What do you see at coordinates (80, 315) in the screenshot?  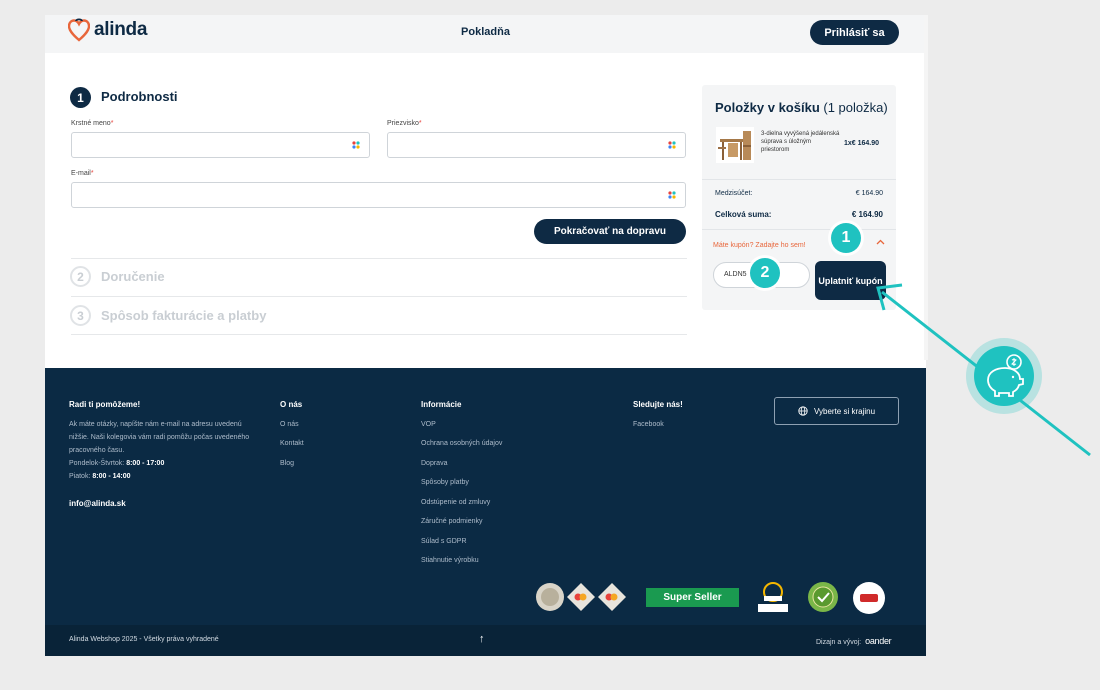 I see `step-3-number: 3` at bounding box center [80, 315].